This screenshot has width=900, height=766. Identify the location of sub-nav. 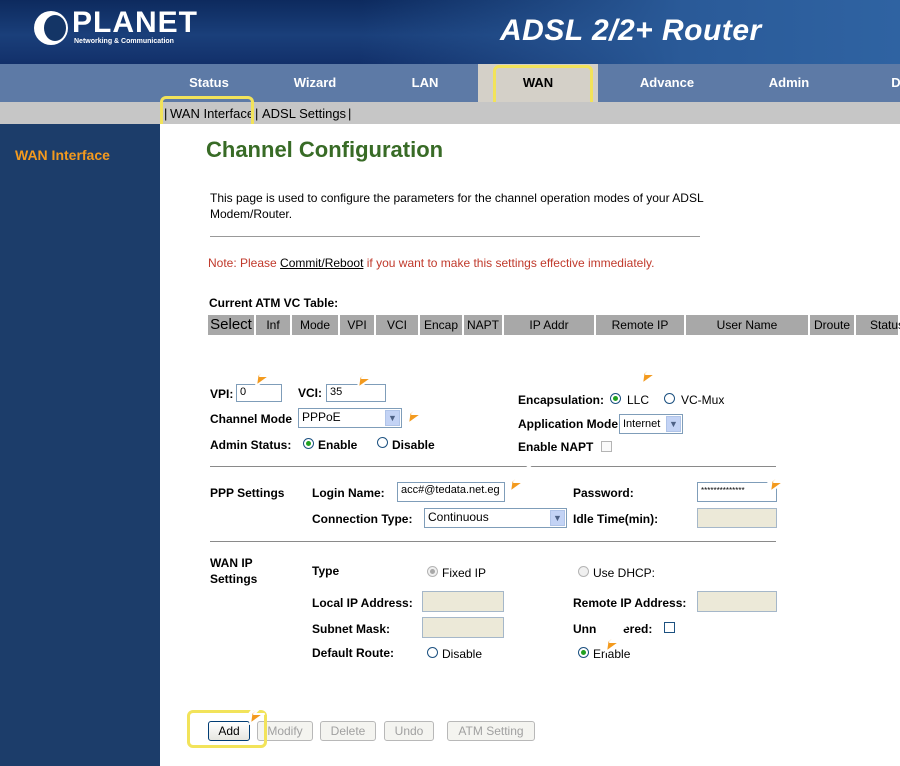
(450, 113).